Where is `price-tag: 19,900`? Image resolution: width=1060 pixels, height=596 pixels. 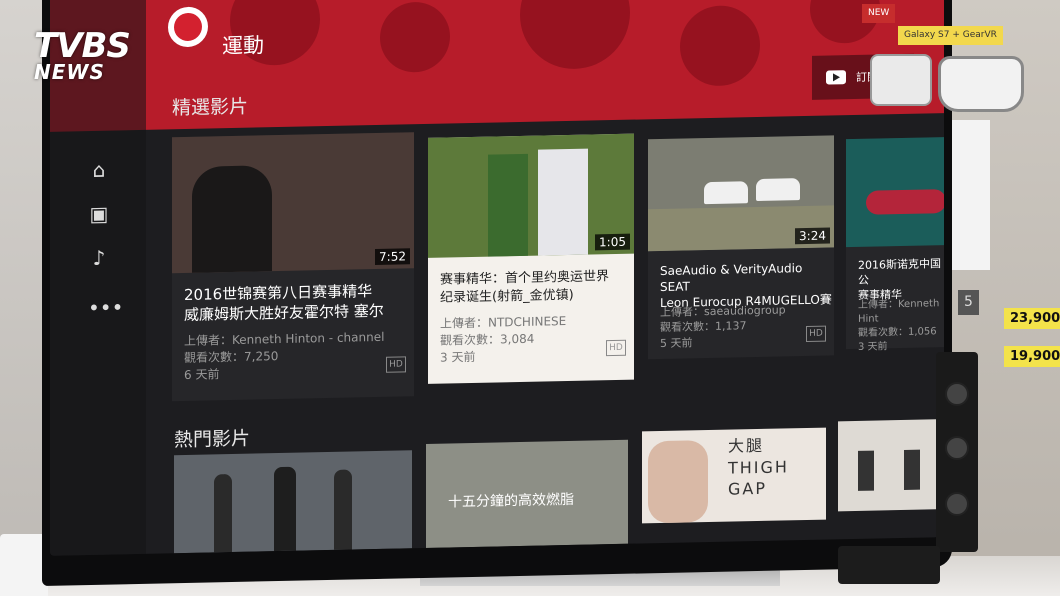
price-tag: 19,900 is located at coordinates (1032, 356).